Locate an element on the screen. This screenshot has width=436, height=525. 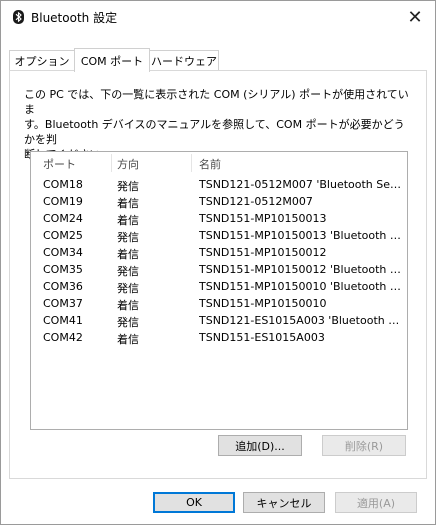
list-header: ポート 方向 名前 is located at coordinates (219, 163).